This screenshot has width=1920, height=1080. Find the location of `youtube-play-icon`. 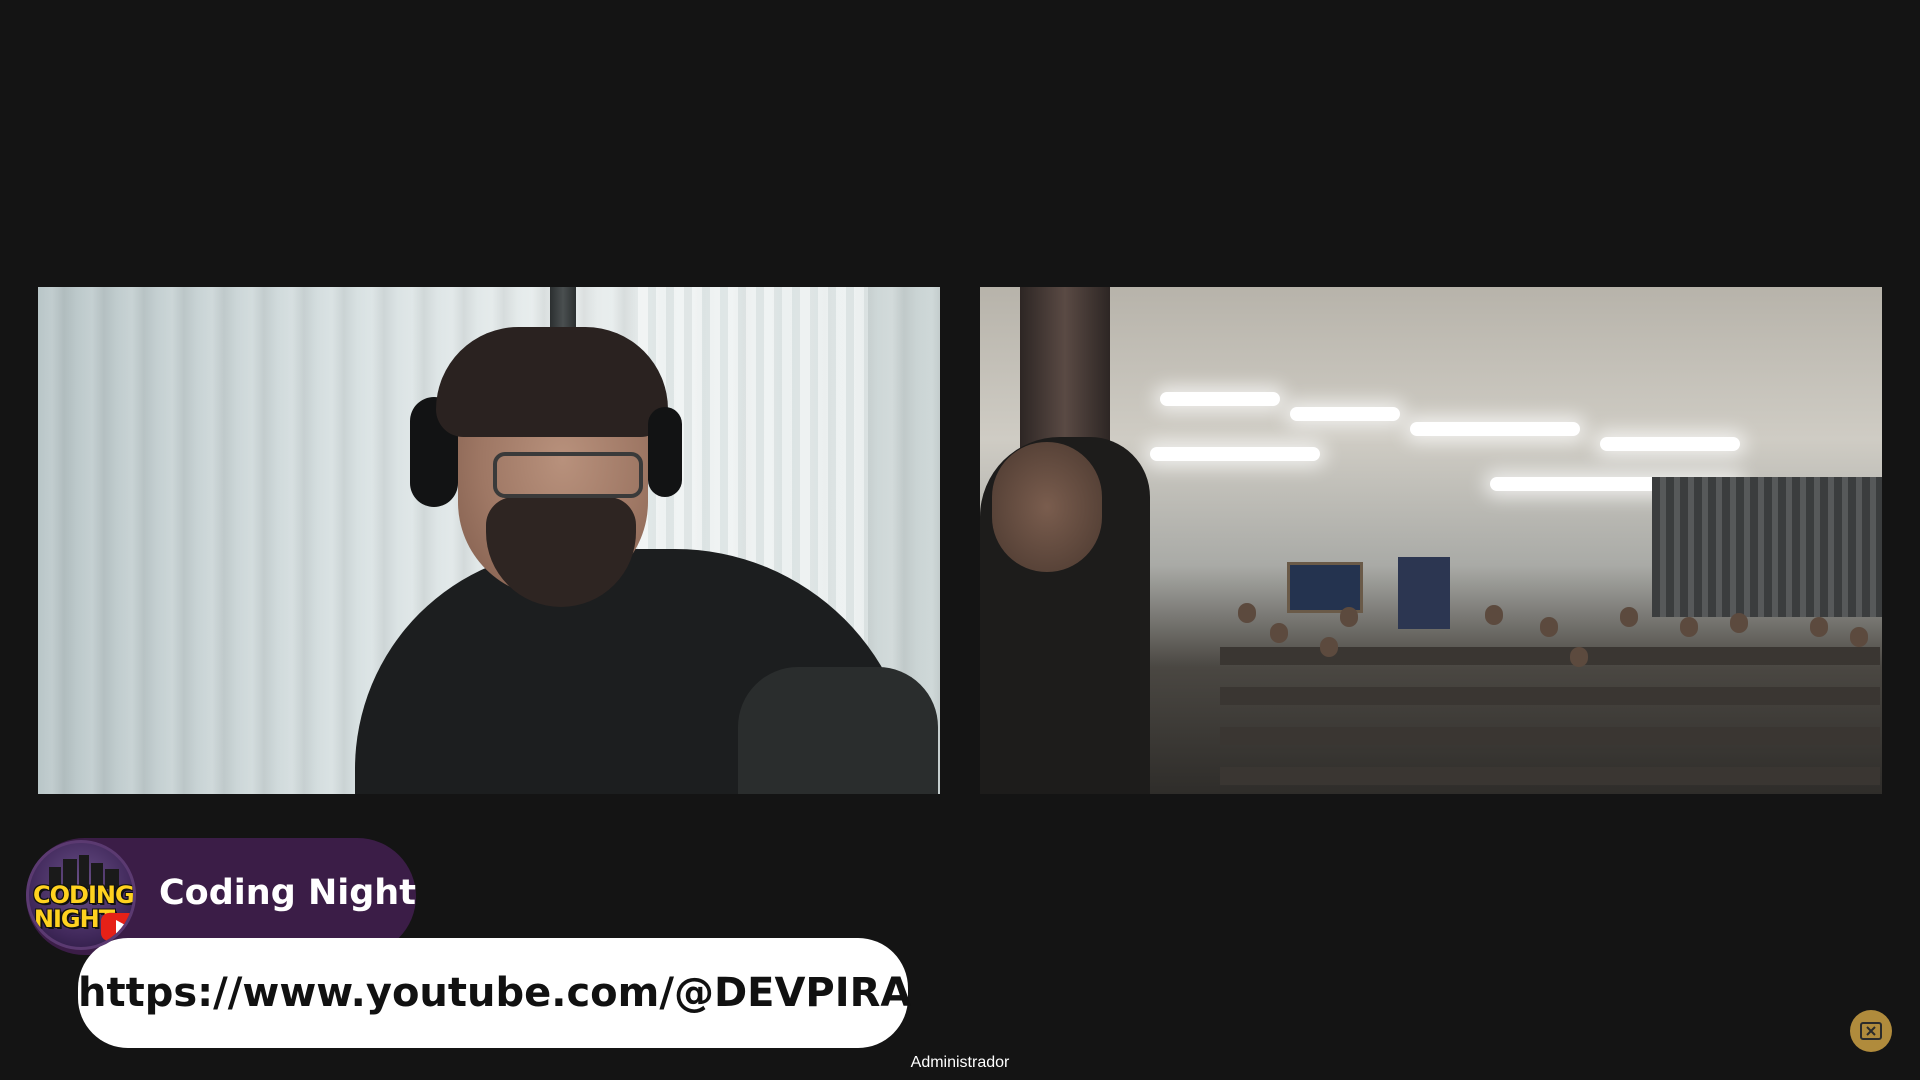

youtube-play-icon is located at coordinates (117, 927).